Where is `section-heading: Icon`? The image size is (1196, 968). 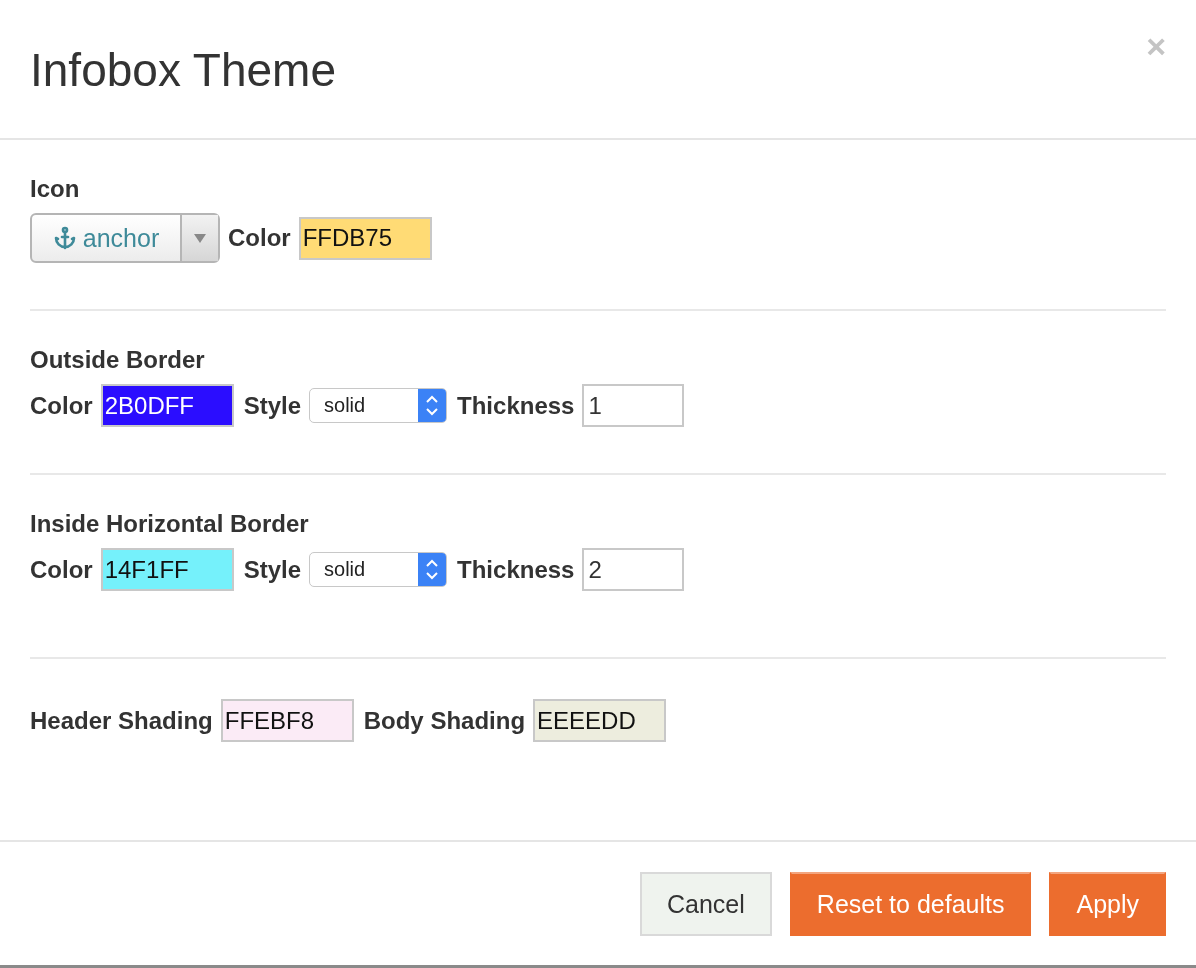
section-heading: Icon is located at coordinates (55, 189).